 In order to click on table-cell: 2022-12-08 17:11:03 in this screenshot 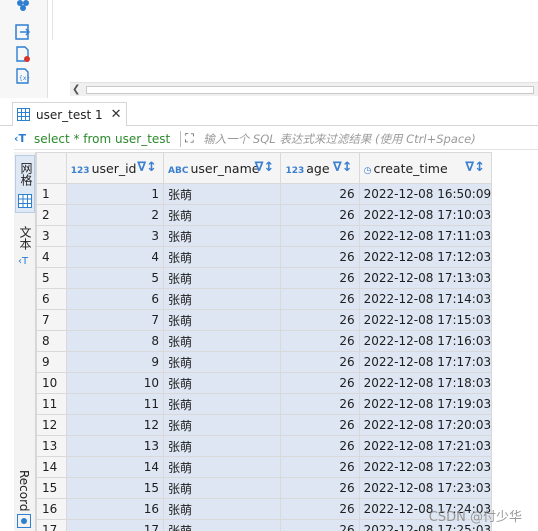, I will do `click(425, 236)`.